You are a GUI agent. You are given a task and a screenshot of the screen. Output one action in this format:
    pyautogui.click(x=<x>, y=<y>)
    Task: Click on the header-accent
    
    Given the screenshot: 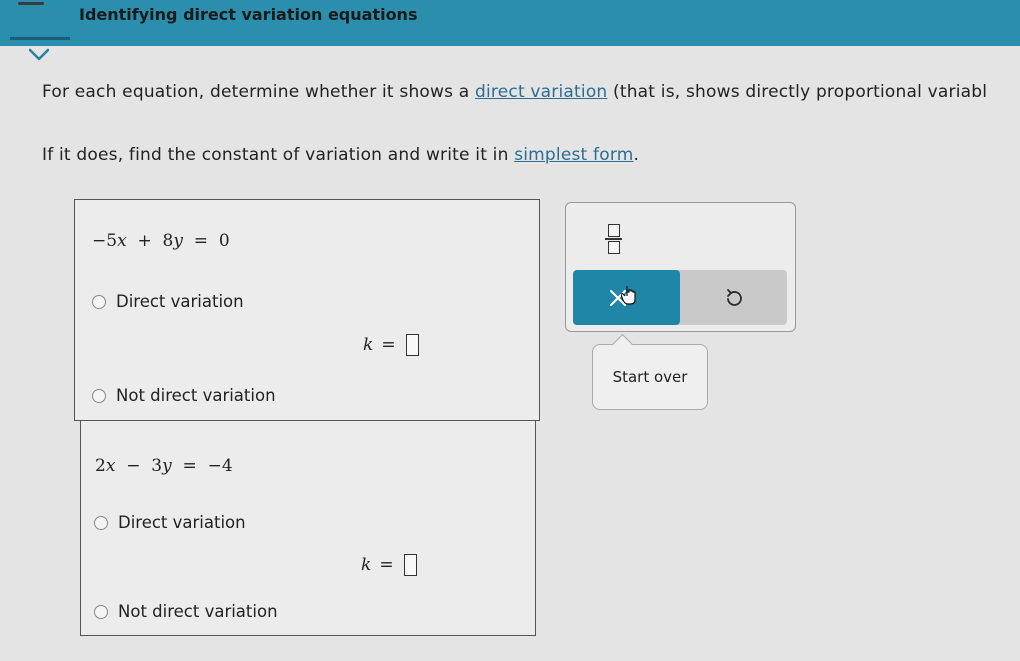 What is the action you would take?
    pyautogui.click(x=40, y=38)
    